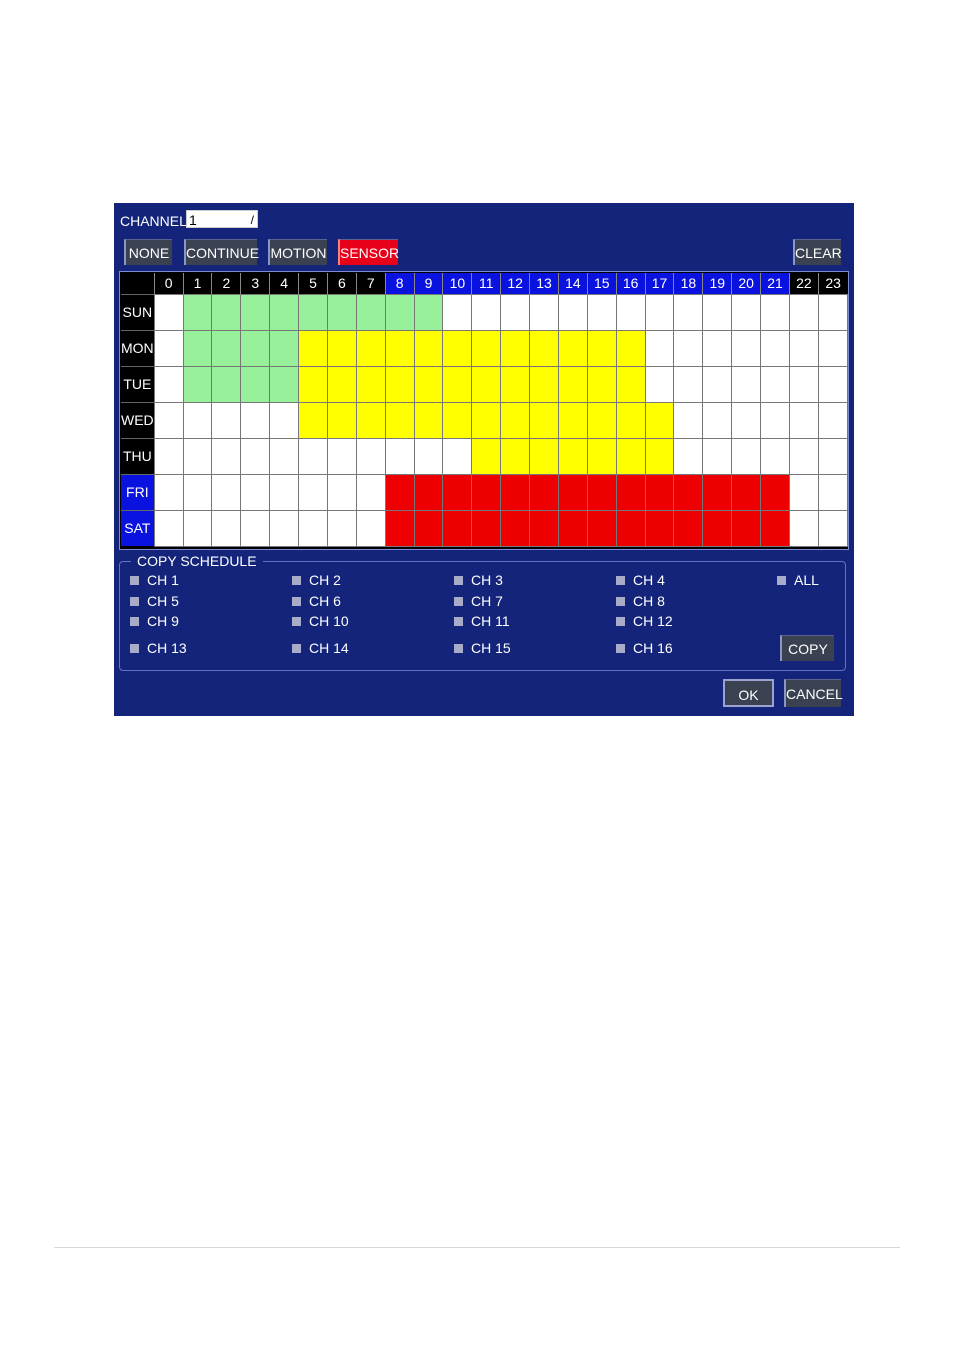 This screenshot has width=954, height=1350. I want to click on hour-header: 19, so click(717, 283).